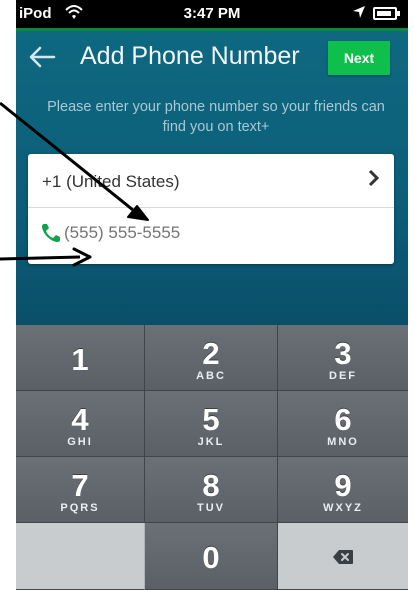  I want to click on key-digit: 7, so click(80, 485).